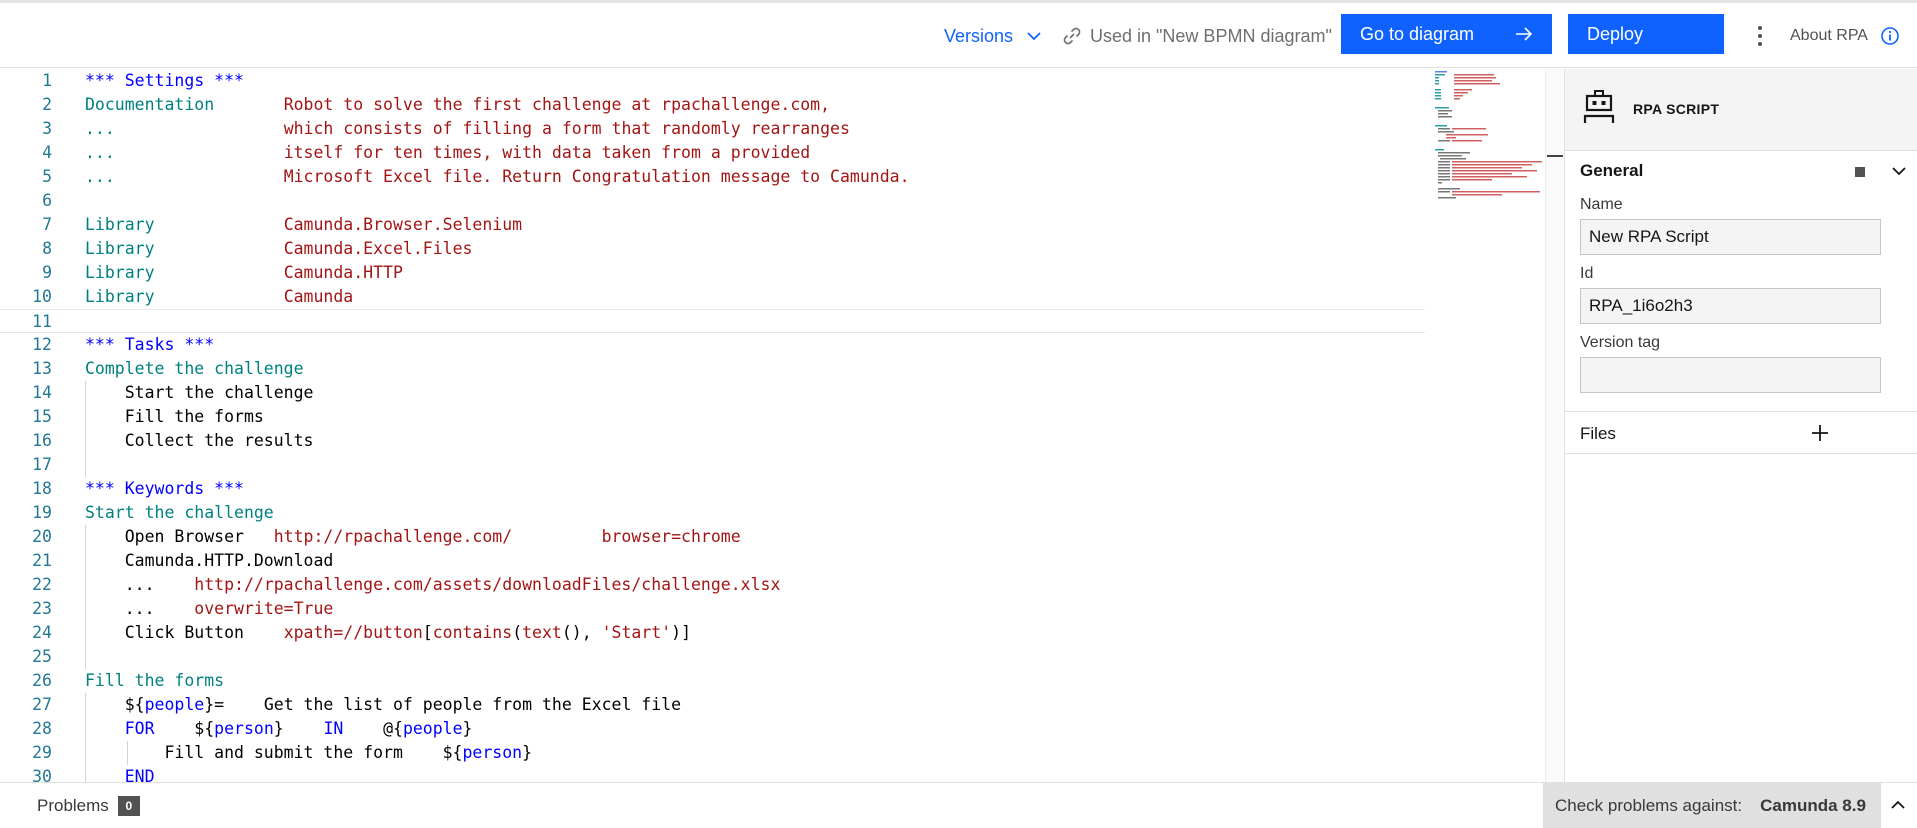 This screenshot has height=828, width=1917. What do you see at coordinates (184, 296) in the screenshot?
I see `code-token: Library` at bounding box center [184, 296].